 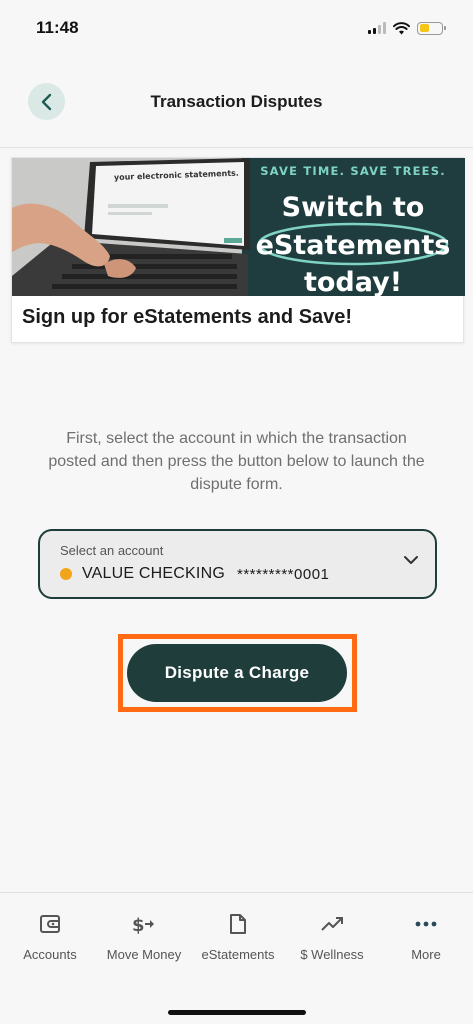 What do you see at coordinates (144, 936) in the screenshot?
I see `nav-item-move-money: $ Move Money` at bounding box center [144, 936].